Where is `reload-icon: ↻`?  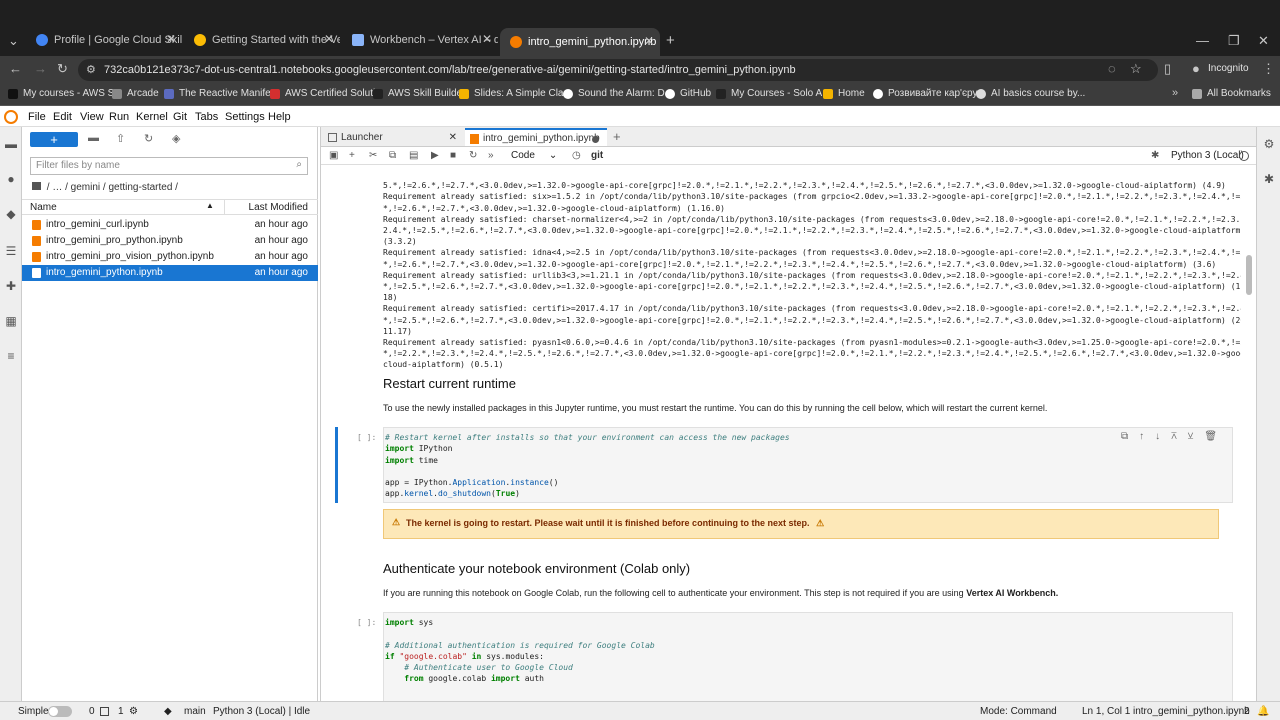
reload-icon: ↻ is located at coordinates (62, 69).